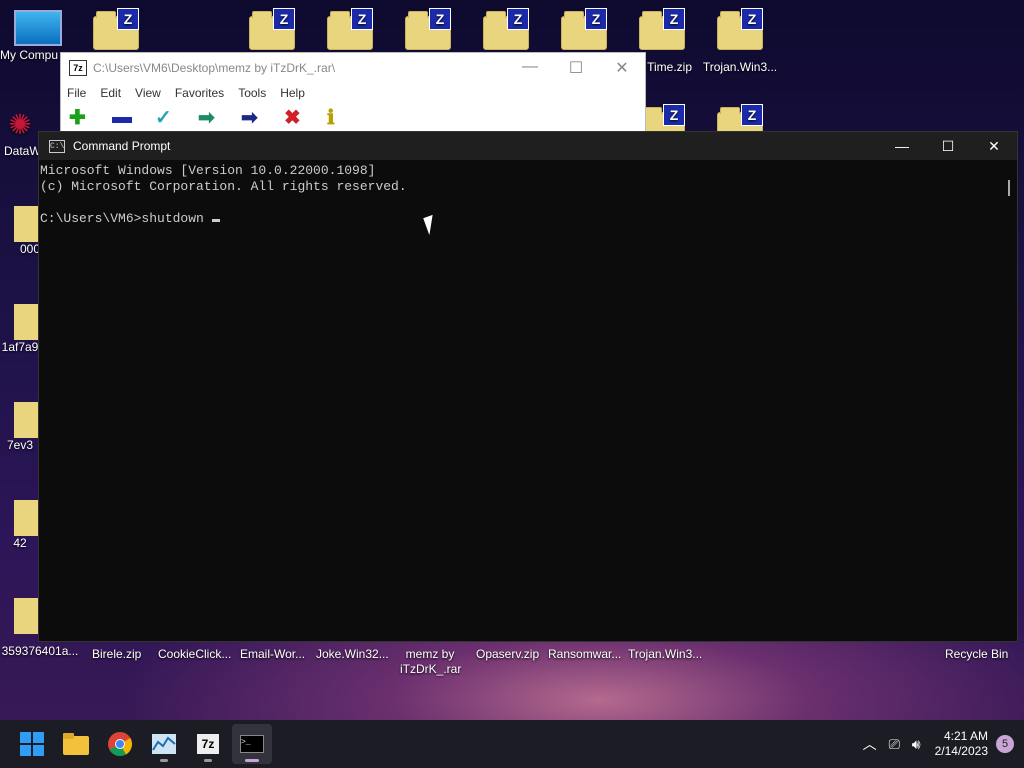 The height and width of the screenshot is (768, 1024). I want to click on menu-edit: Edit, so click(110, 93).